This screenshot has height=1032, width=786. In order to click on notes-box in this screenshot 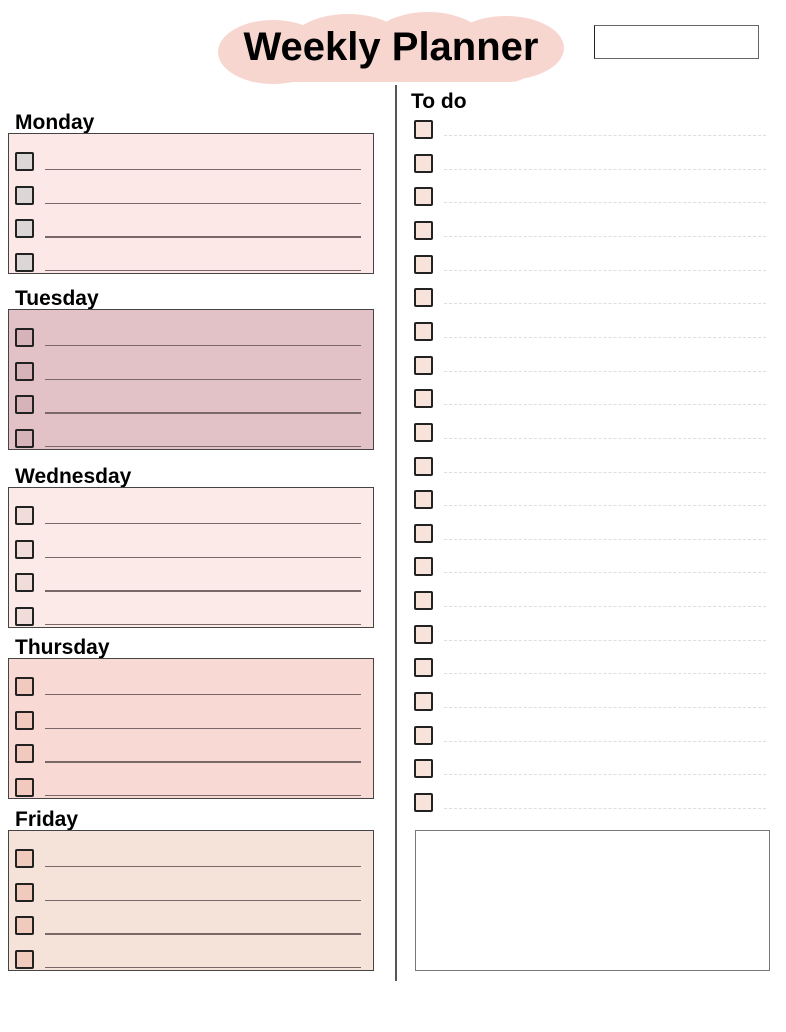, I will do `click(592, 900)`.